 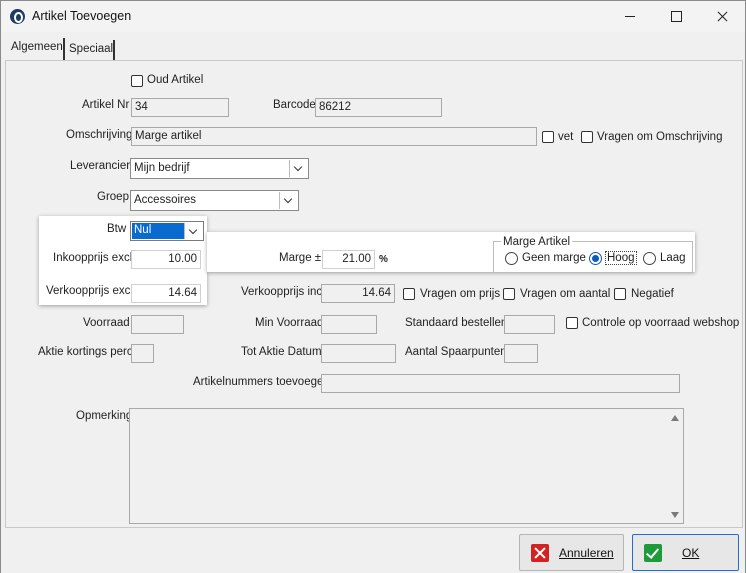 I want to click on oud-artikel-label: Oud Artikel, so click(x=175, y=80).